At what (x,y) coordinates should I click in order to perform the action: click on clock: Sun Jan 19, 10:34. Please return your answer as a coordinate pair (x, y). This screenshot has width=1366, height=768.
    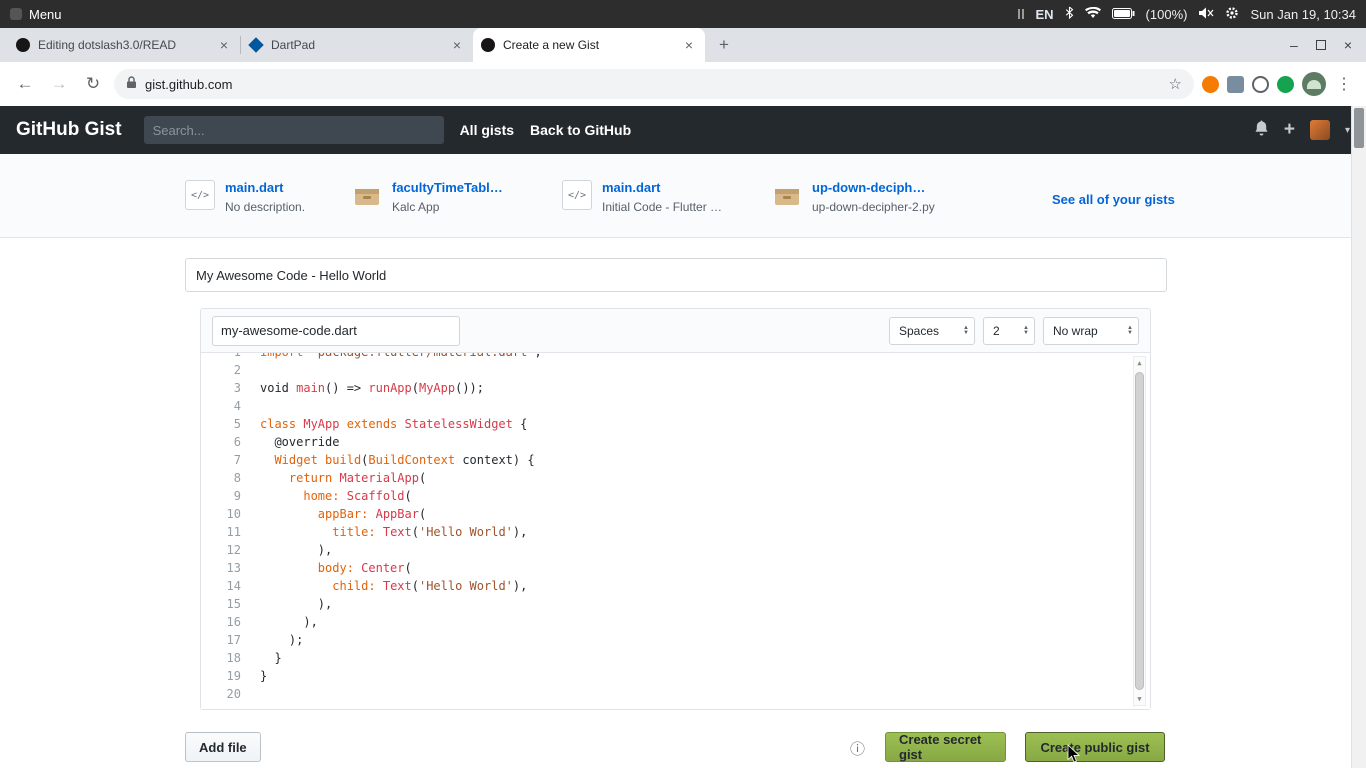
    Looking at the image, I should click on (1303, 14).